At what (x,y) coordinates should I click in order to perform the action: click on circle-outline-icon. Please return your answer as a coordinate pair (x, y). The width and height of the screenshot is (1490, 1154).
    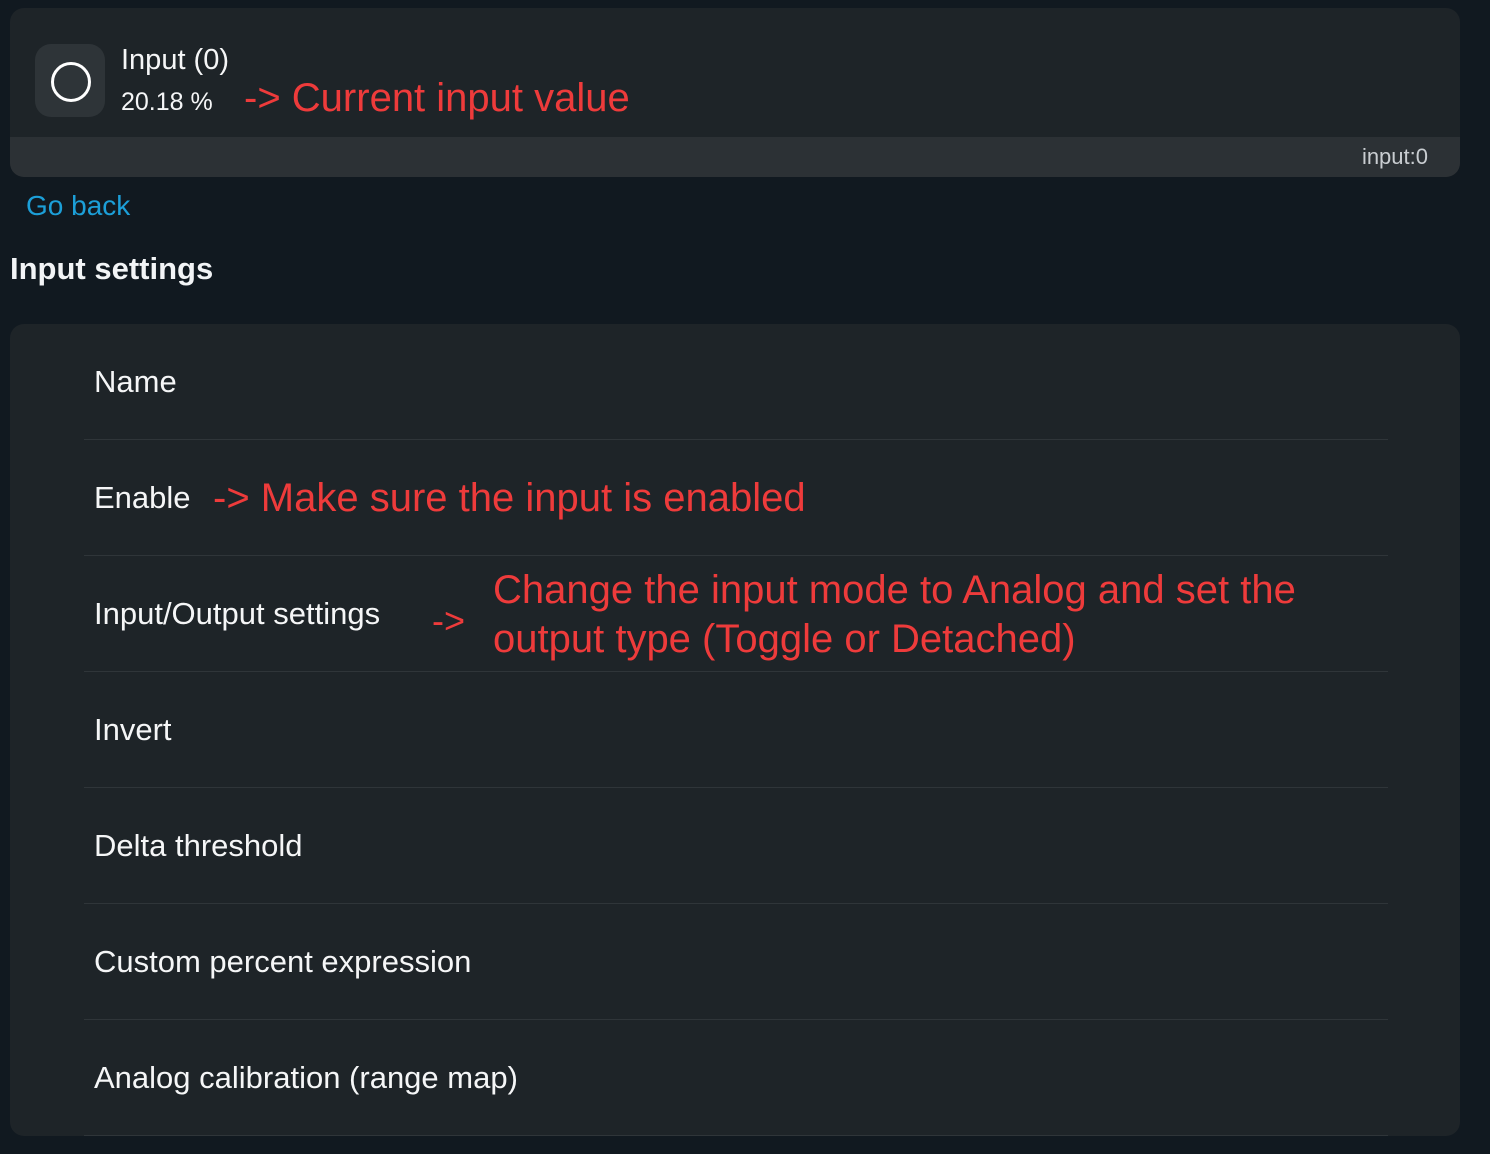
    Looking at the image, I should click on (70, 80).